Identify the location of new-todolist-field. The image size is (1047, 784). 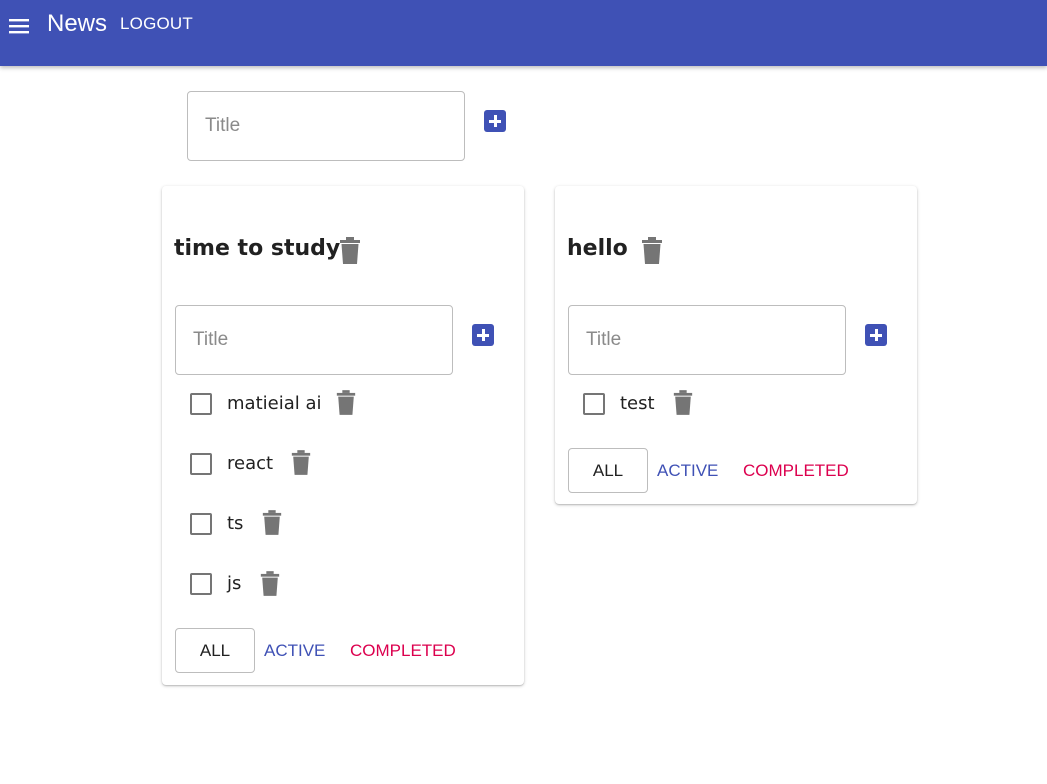
(326, 126).